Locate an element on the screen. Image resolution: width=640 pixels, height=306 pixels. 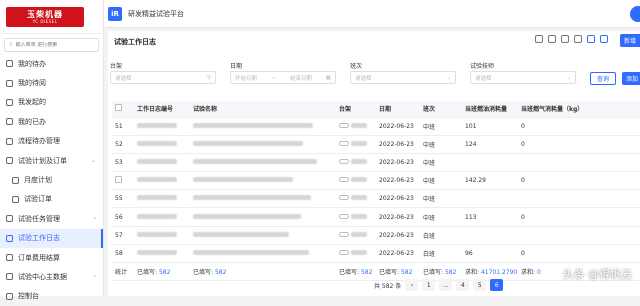
select-all-header is located at coordinates (123, 109).